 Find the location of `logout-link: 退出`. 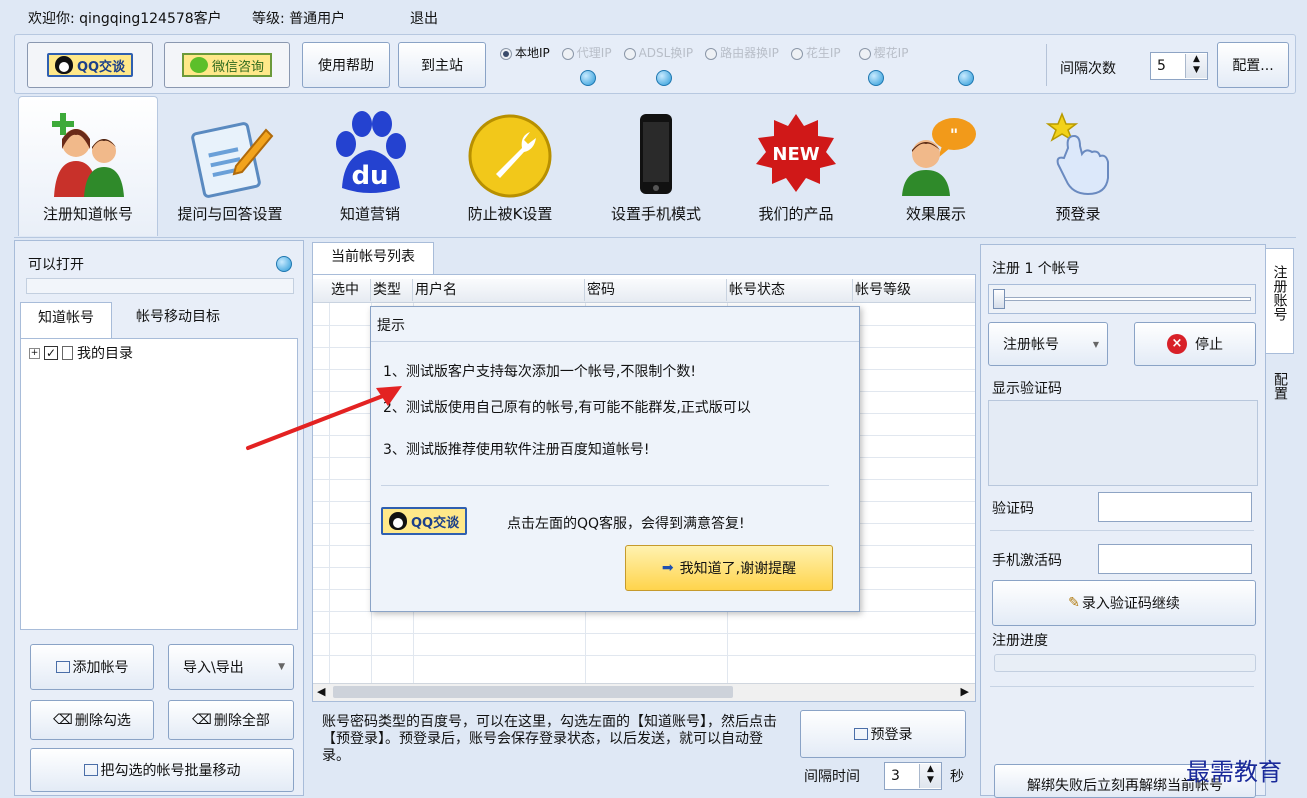

logout-link: 退出 is located at coordinates (424, 18).